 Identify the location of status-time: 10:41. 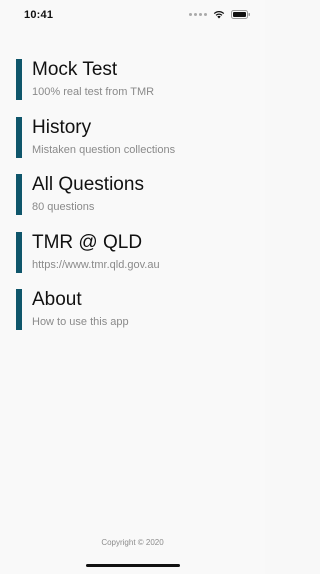
(39, 15).